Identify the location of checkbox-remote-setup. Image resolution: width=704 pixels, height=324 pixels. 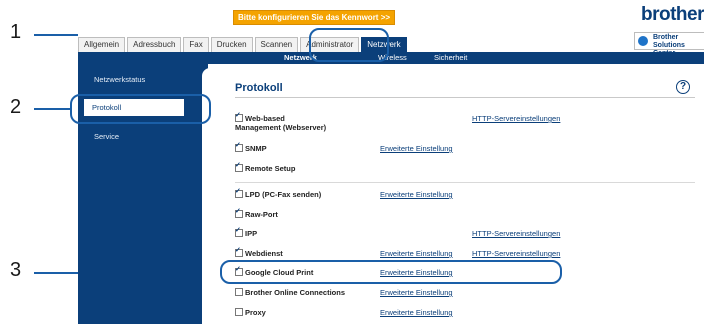
(239, 166).